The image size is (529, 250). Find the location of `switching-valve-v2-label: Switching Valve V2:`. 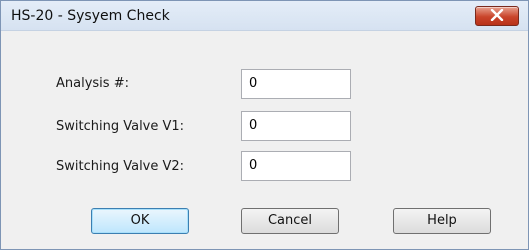

switching-valve-v2-label: Switching Valve V2: is located at coordinates (120, 166).